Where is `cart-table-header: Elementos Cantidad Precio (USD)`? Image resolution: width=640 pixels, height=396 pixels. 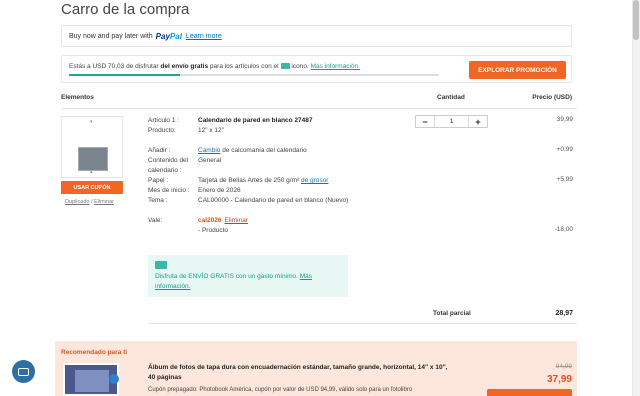 cart-table-header: Elementos Cantidad Precio (USD) is located at coordinates (319, 99).